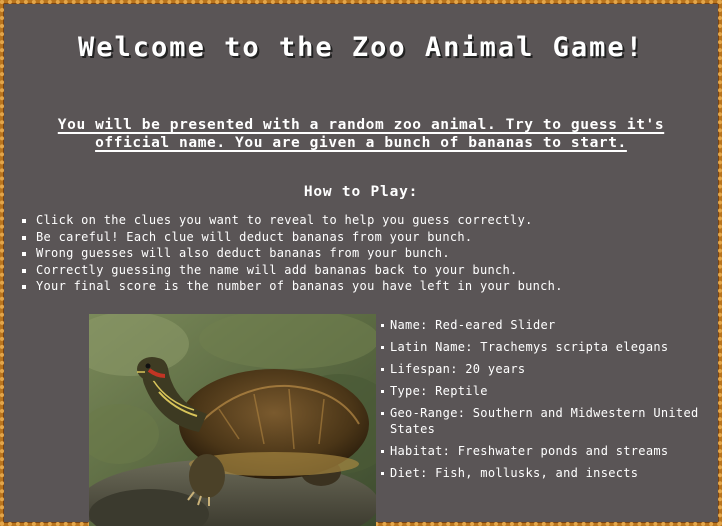 The height and width of the screenshot is (526, 722). I want to click on clue-lifespan: Lifespan: 20 years, so click(543, 370).